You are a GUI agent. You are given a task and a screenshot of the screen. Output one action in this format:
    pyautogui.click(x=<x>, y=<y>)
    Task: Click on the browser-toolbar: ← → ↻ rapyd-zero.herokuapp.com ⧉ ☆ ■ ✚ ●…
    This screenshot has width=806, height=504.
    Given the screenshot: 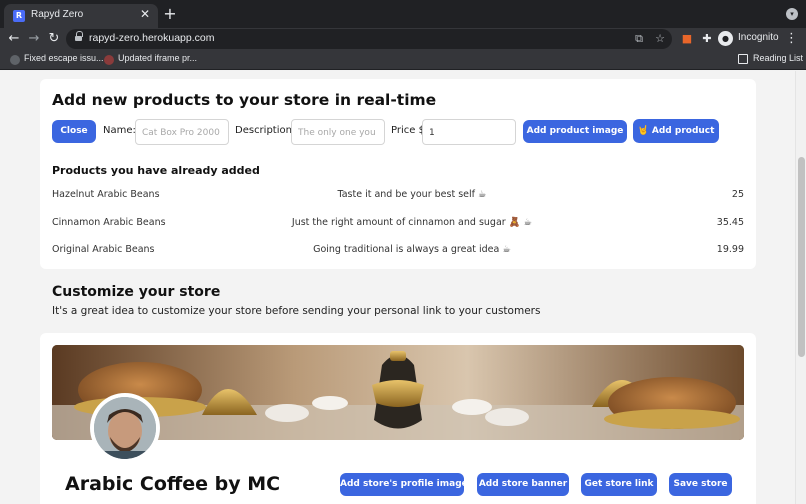 What is the action you would take?
    pyautogui.click(x=403, y=39)
    